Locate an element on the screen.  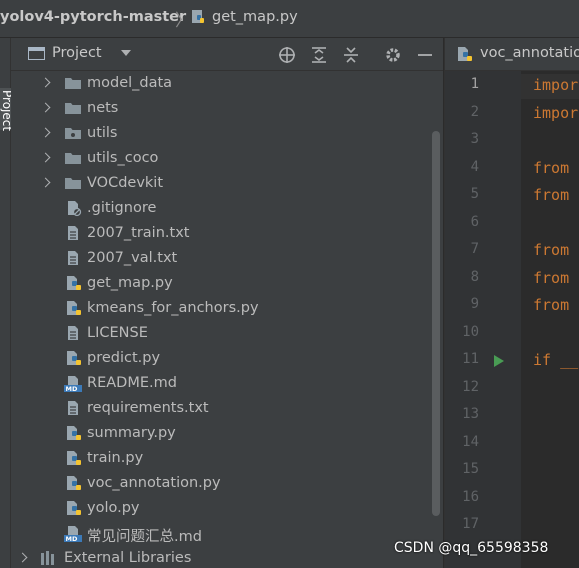
line-number: 16 is located at coordinates (470, 497).